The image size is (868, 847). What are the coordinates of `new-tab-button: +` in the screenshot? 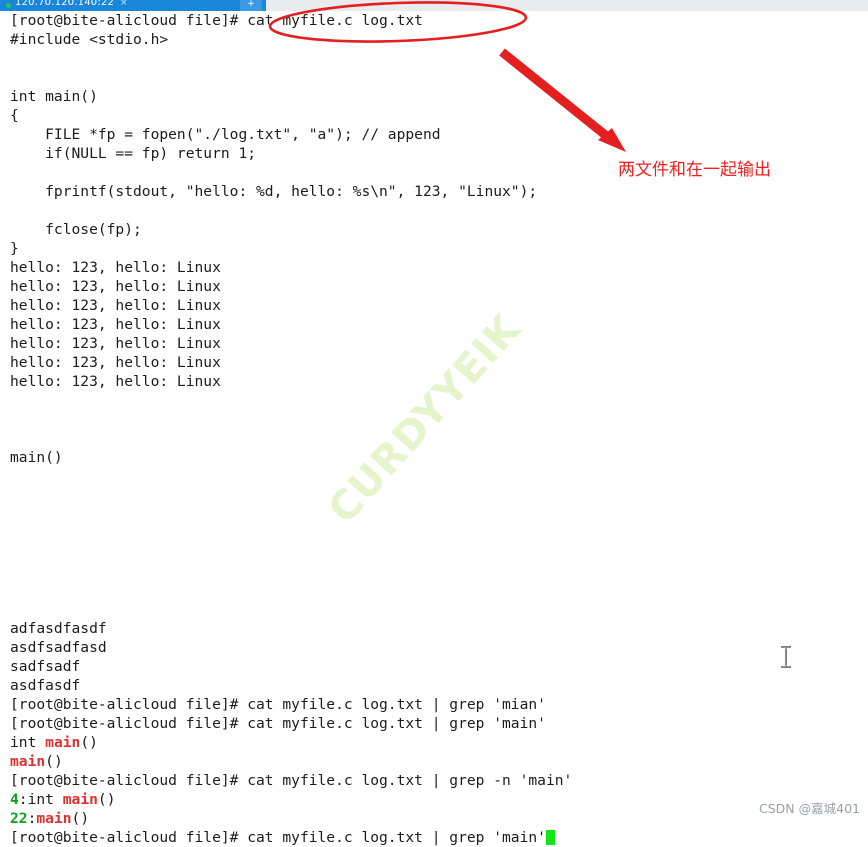 It's located at (251, 5).